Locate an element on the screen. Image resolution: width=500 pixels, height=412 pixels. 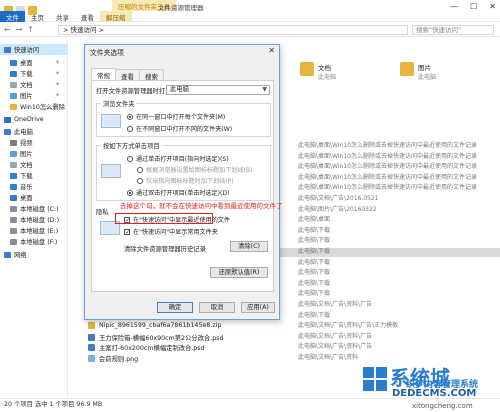
tab-file: 文件 is located at coordinates (12, 16).